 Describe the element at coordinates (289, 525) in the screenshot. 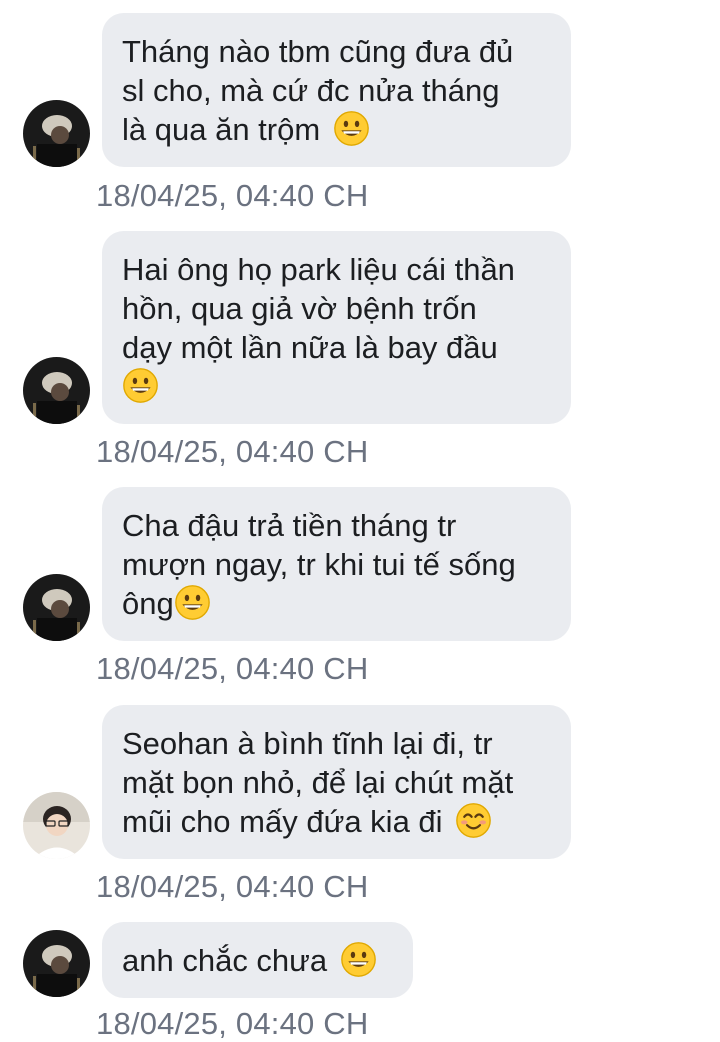

I see `message-text: Cha đậu trả tiền tháng tr` at that location.